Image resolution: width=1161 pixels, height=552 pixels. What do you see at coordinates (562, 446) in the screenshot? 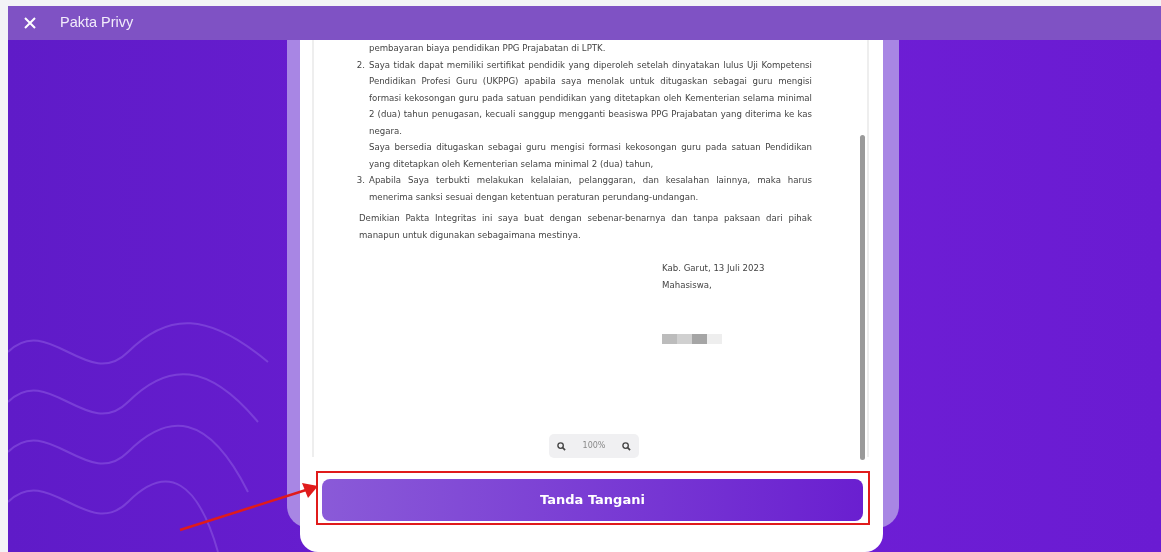
I see `zoom-out-icon` at bounding box center [562, 446].